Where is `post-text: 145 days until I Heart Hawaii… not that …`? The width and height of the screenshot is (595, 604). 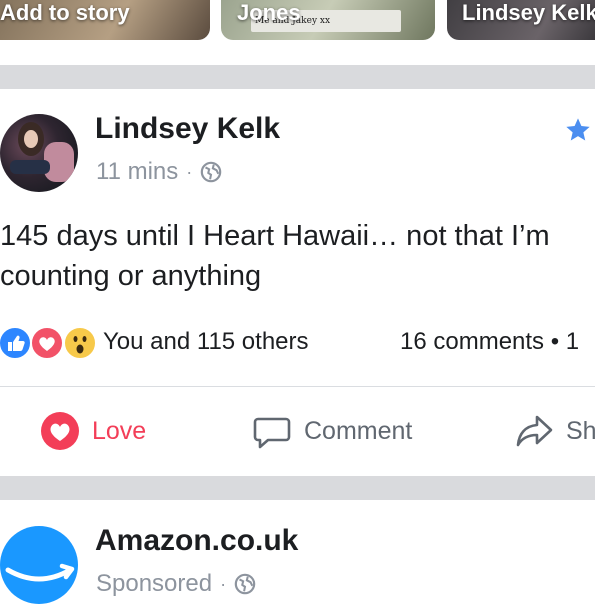 post-text: 145 days until I Heart Hawaii… not that … is located at coordinates (275, 256).